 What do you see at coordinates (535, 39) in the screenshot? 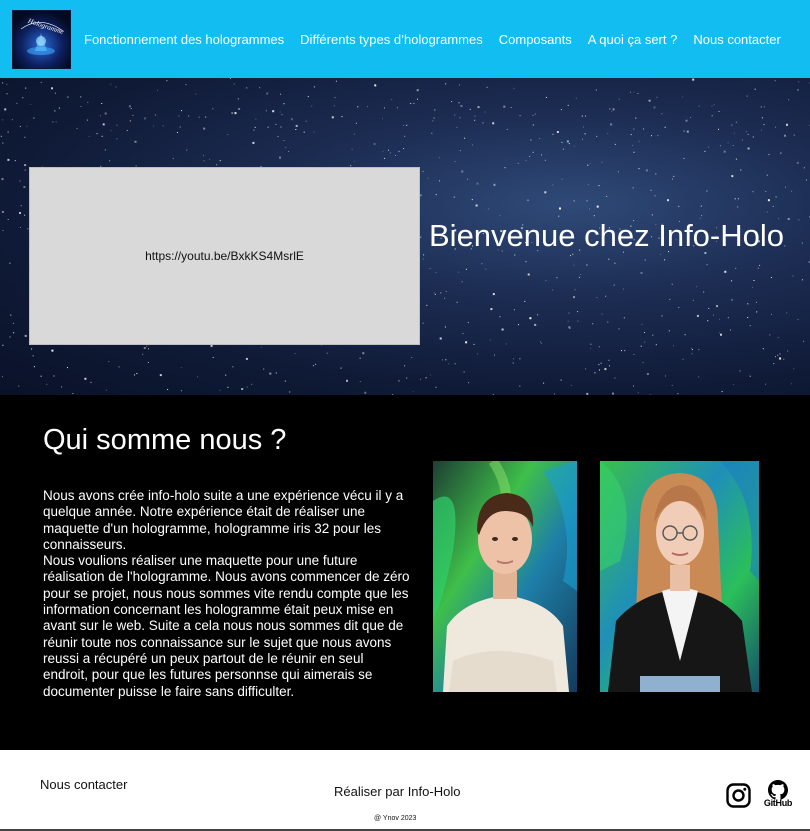
I see `nav-item-composants: Composants` at bounding box center [535, 39].